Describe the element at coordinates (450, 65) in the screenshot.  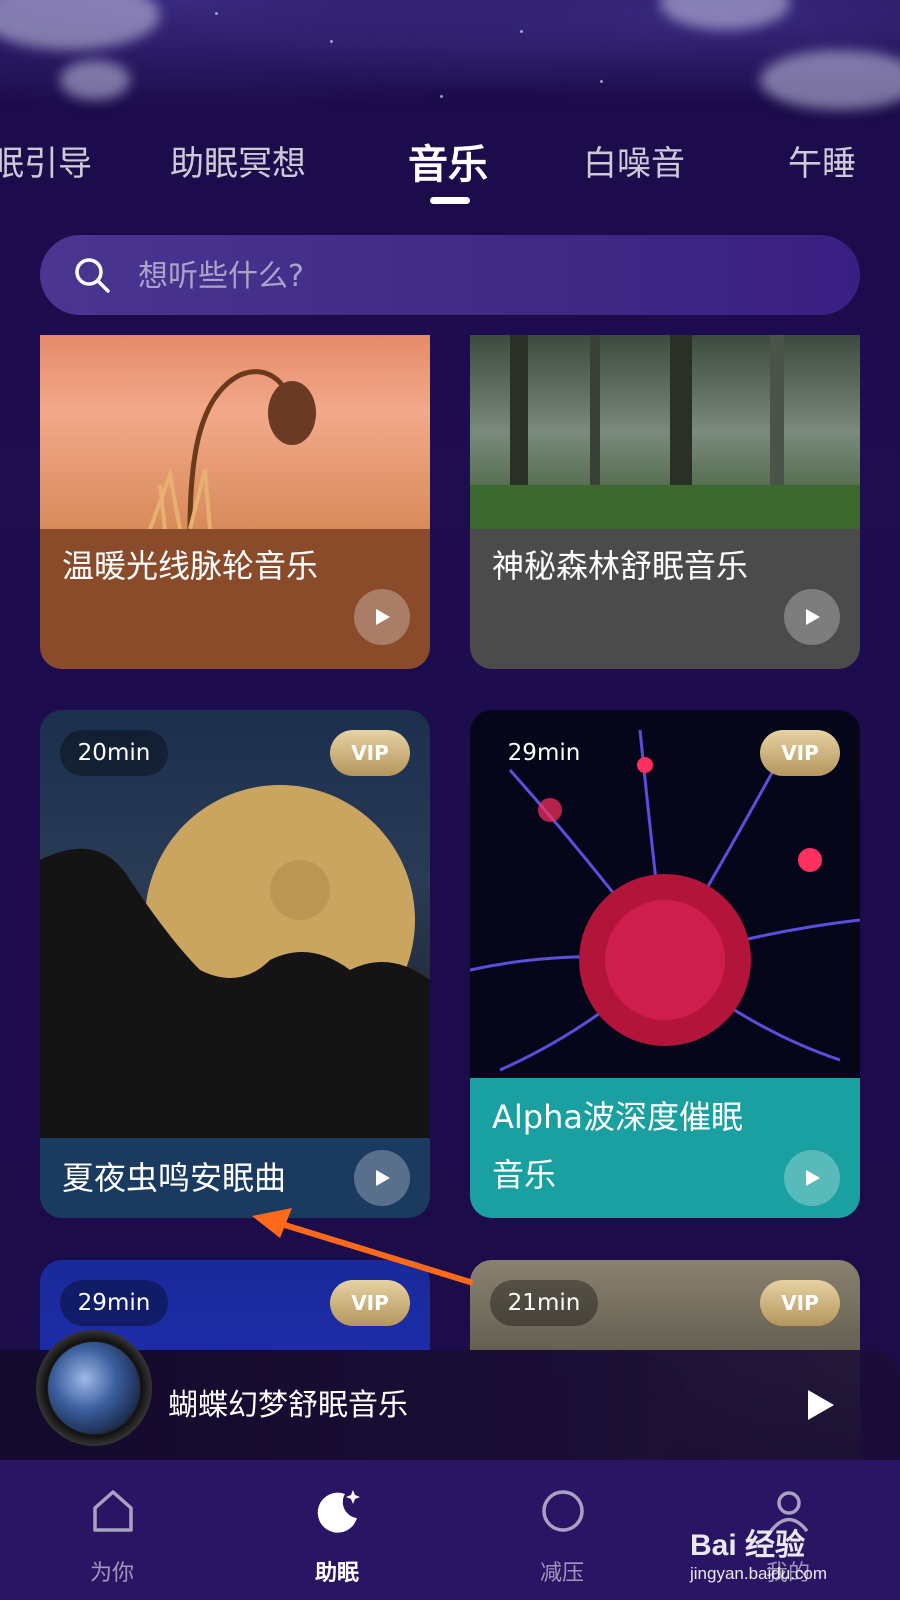
I see `night-sky-header` at that location.